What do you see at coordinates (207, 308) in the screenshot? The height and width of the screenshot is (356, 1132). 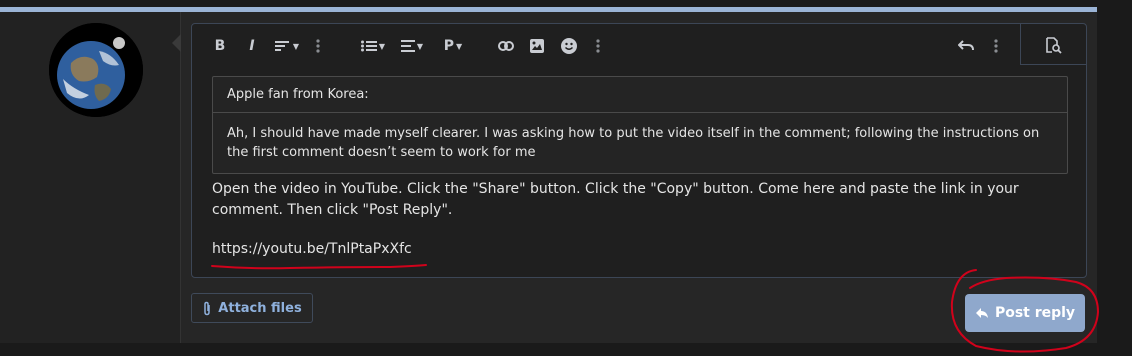 I see `paperclip-icon` at bounding box center [207, 308].